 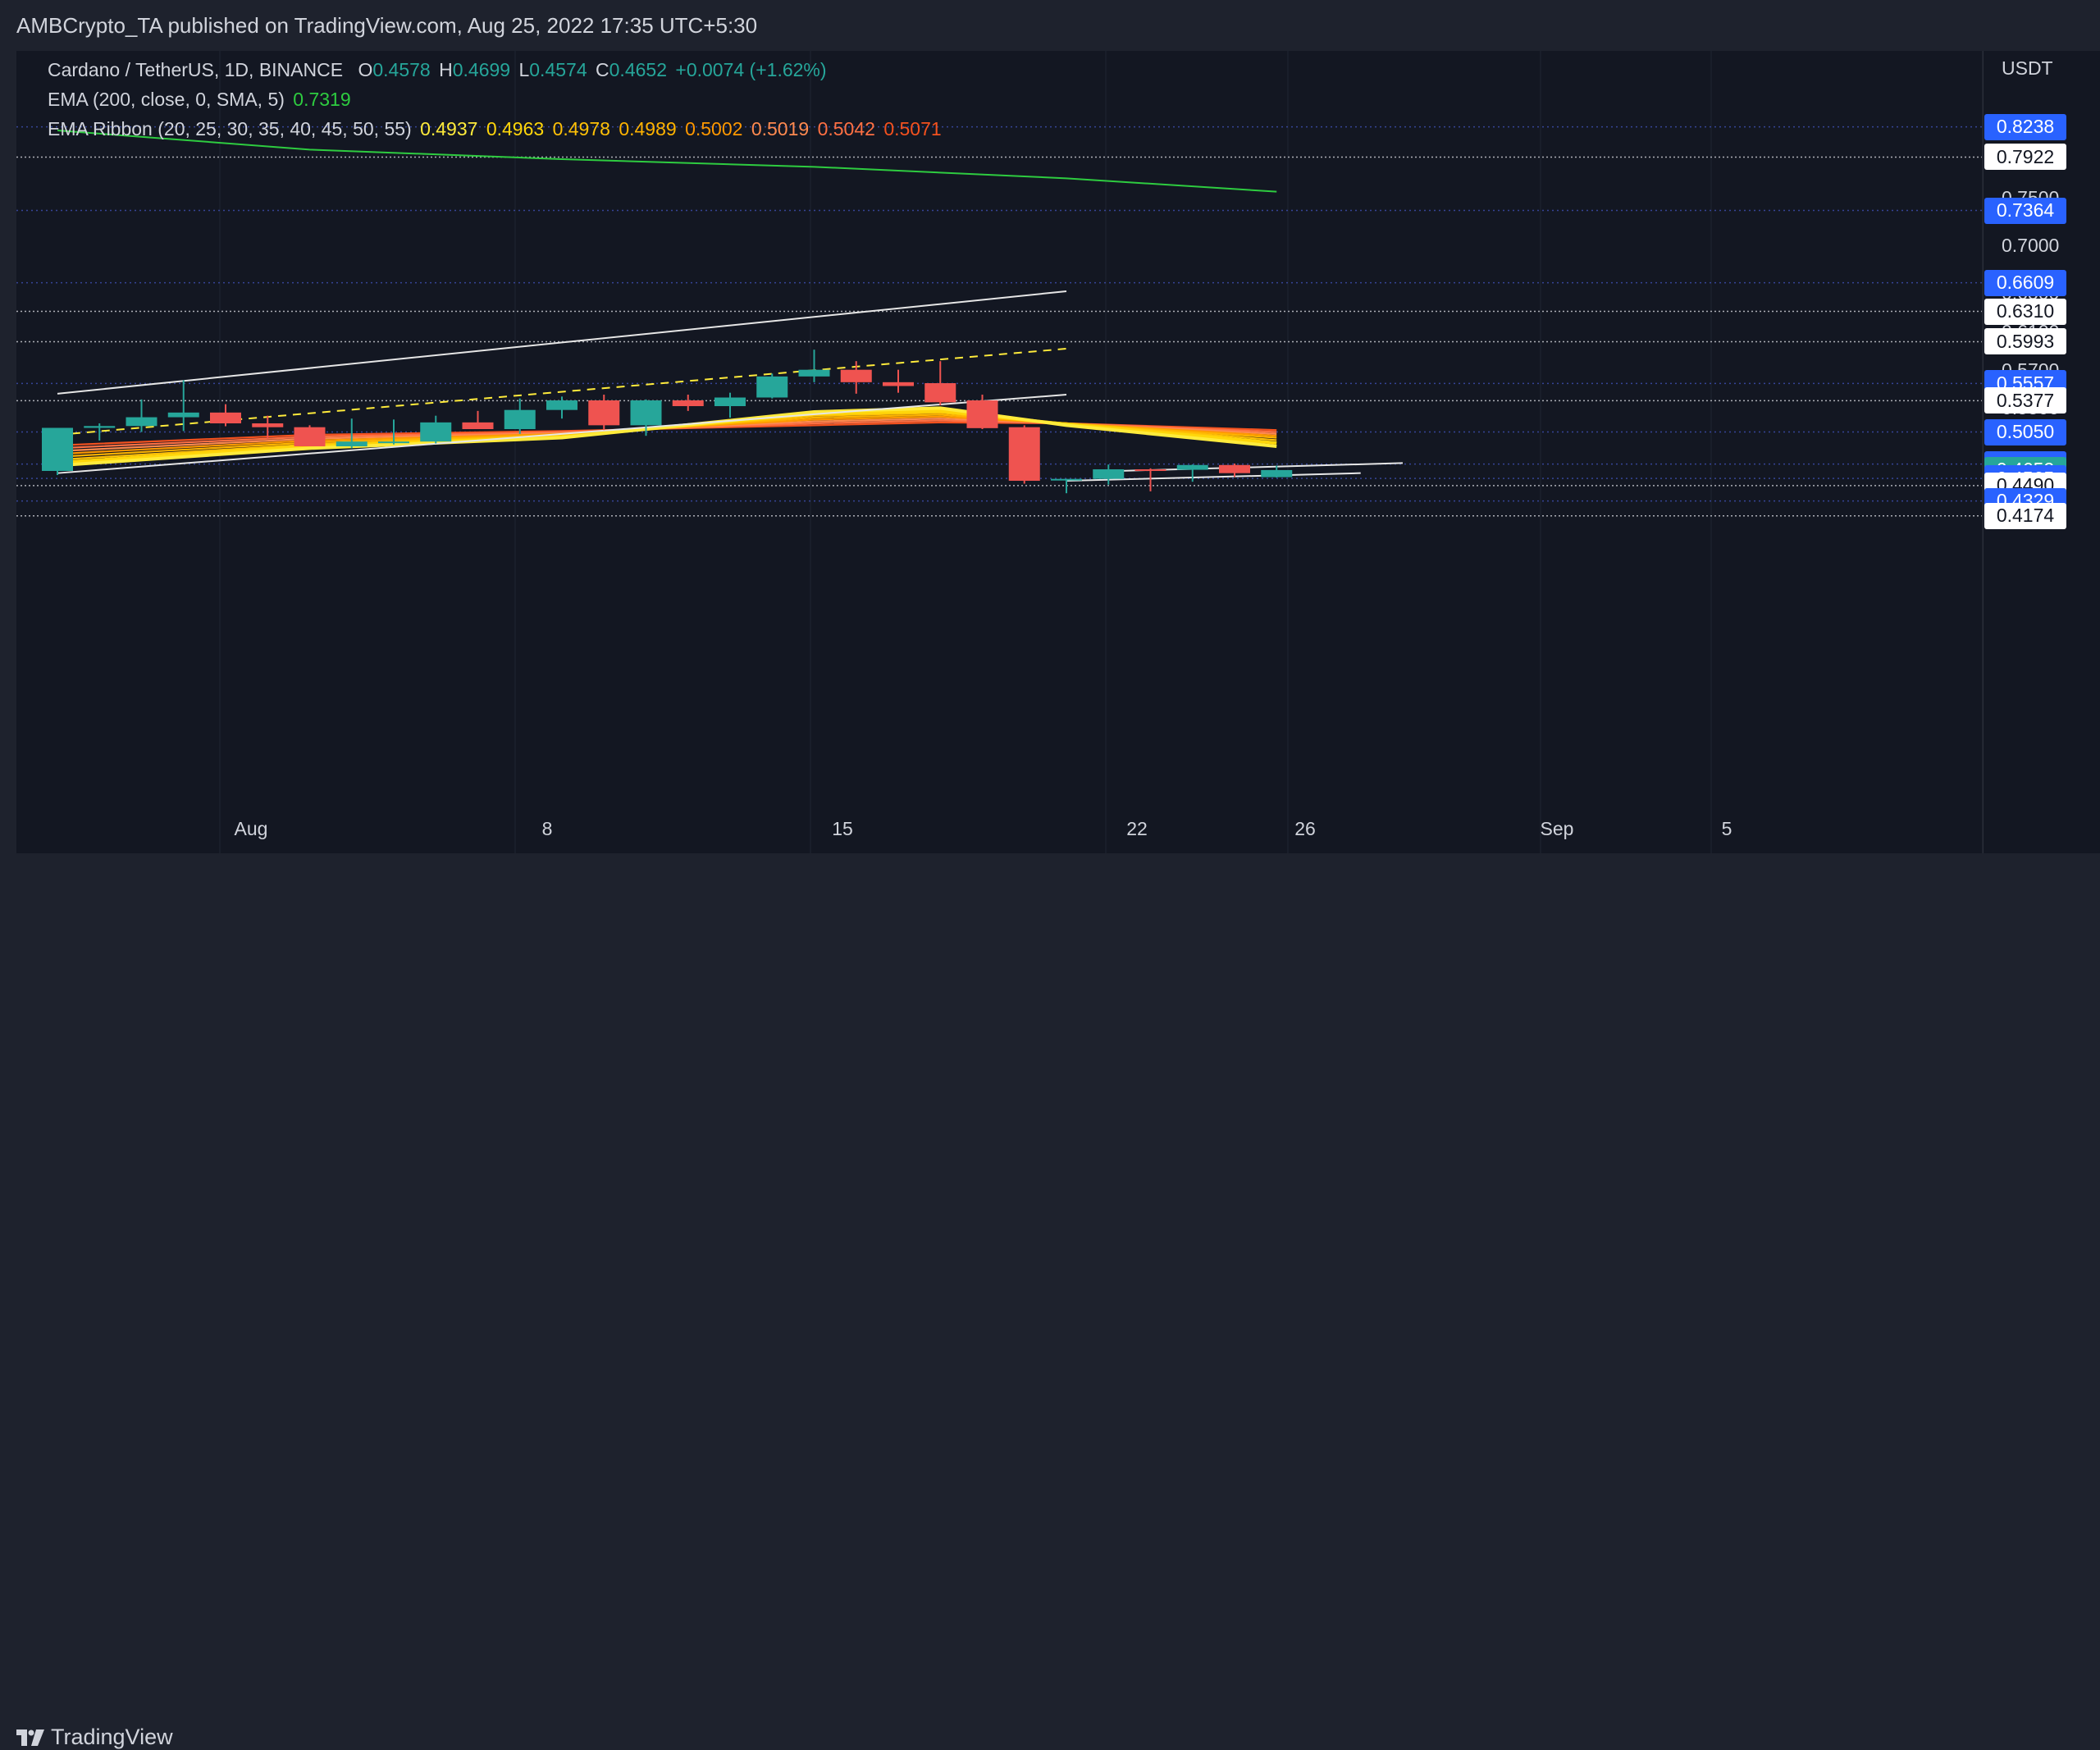 What do you see at coordinates (2025, 282) in the screenshot?
I see `price-badge-blue: 0.6609` at bounding box center [2025, 282].